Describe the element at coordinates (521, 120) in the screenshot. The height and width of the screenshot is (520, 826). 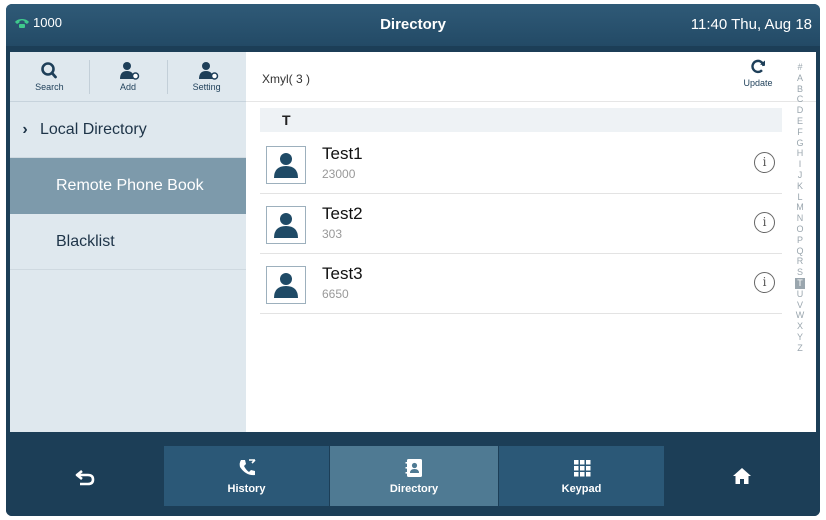
I see `section-header: T` at that location.